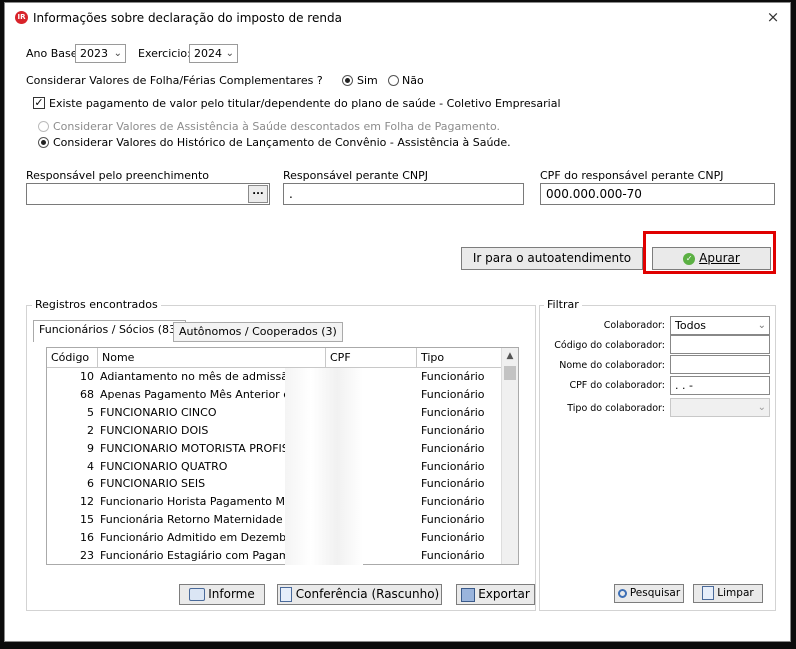 This screenshot has width=796, height=649. Describe the element at coordinates (691, 325) in the screenshot. I see `filtro-colaborador-value: Todos` at that location.